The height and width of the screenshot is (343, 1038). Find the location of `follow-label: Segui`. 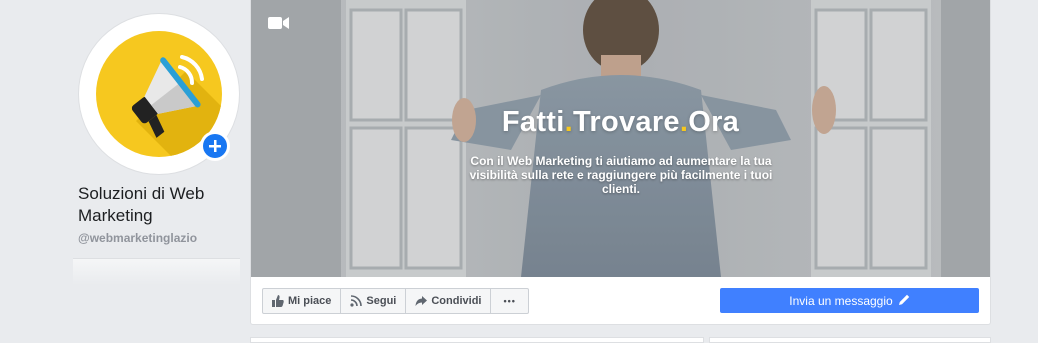

follow-label: Segui is located at coordinates (381, 301).